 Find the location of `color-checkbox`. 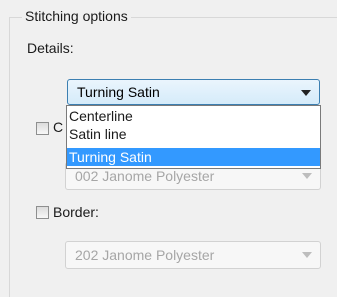

color-checkbox is located at coordinates (42, 128).